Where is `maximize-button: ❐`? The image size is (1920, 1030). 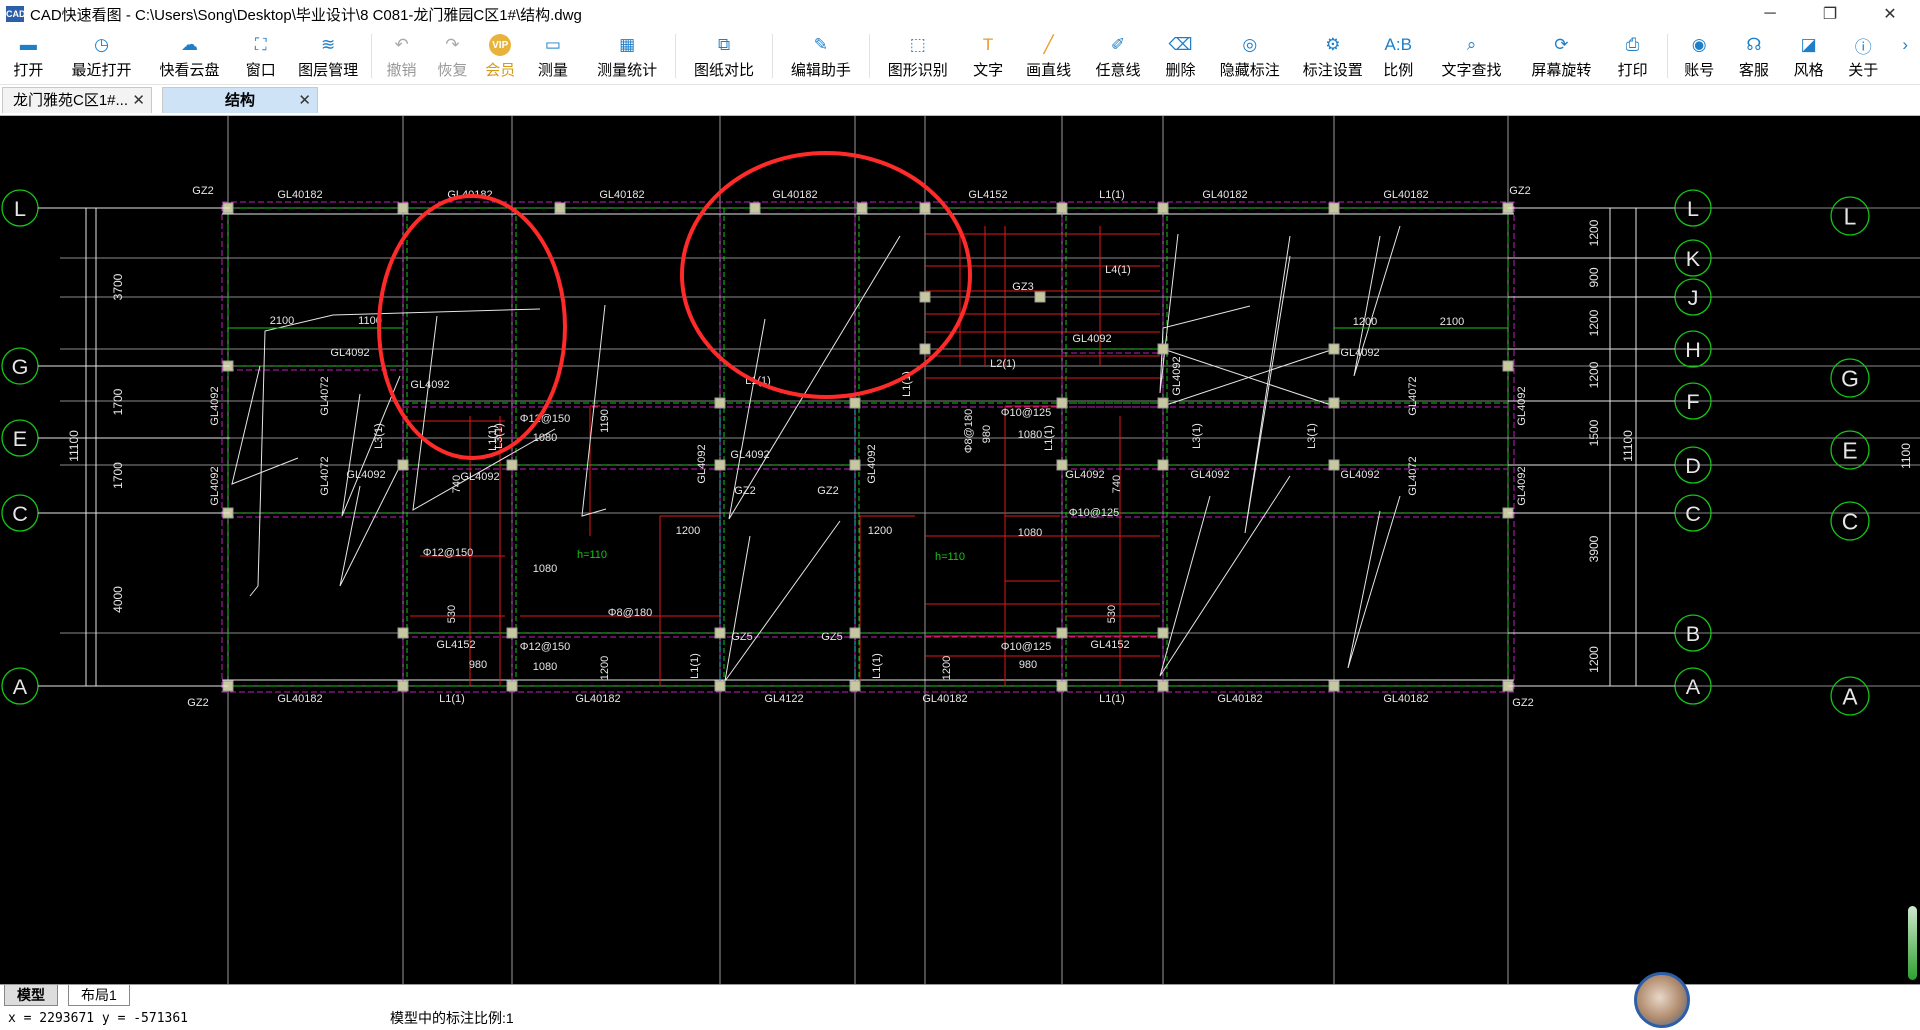 maximize-button: ❐ is located at coordinates (1830, 14).